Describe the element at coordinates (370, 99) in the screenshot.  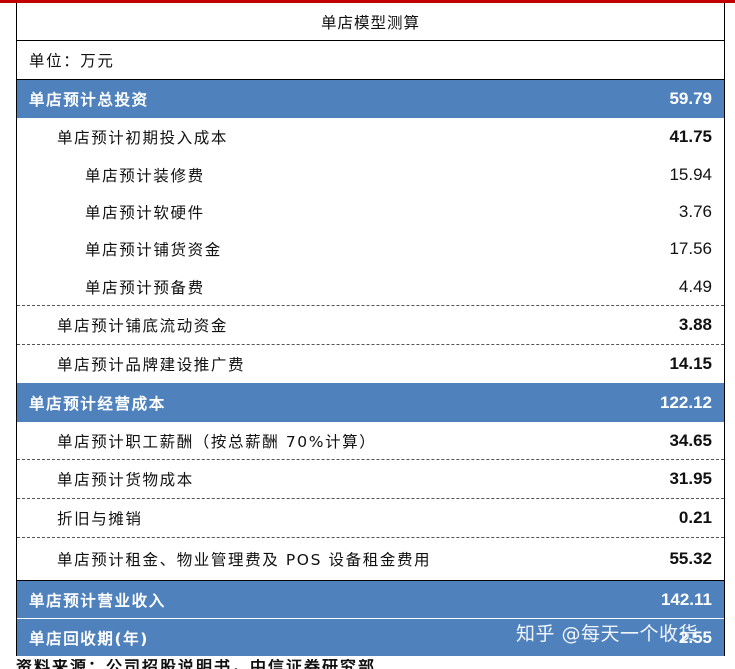
I see `table-row-total-investment: 单店预计总投资 59.79` at that location.